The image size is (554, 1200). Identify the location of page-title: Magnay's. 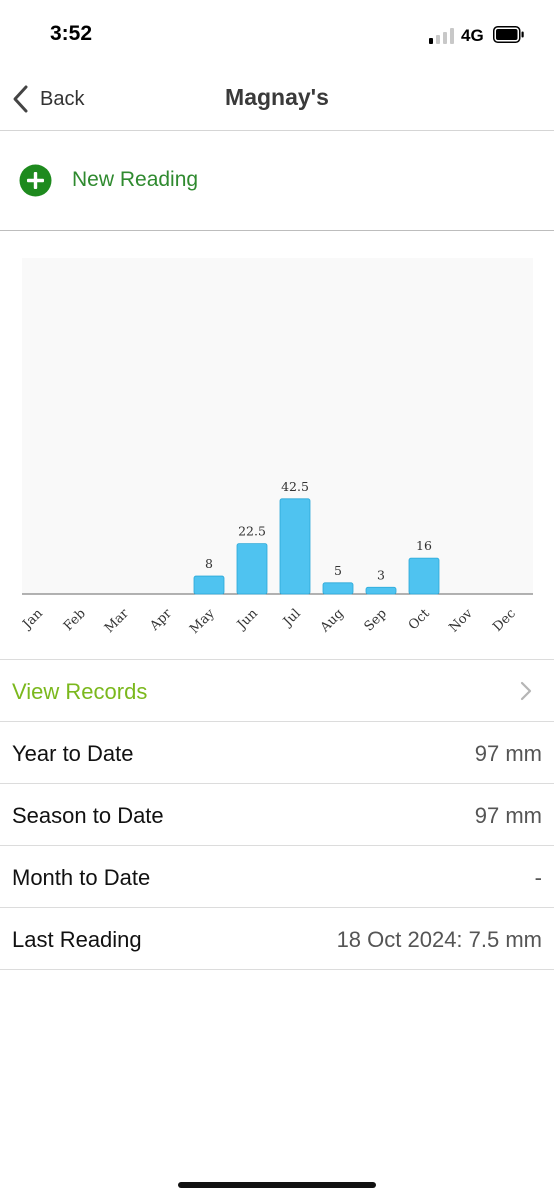
(277, 97).